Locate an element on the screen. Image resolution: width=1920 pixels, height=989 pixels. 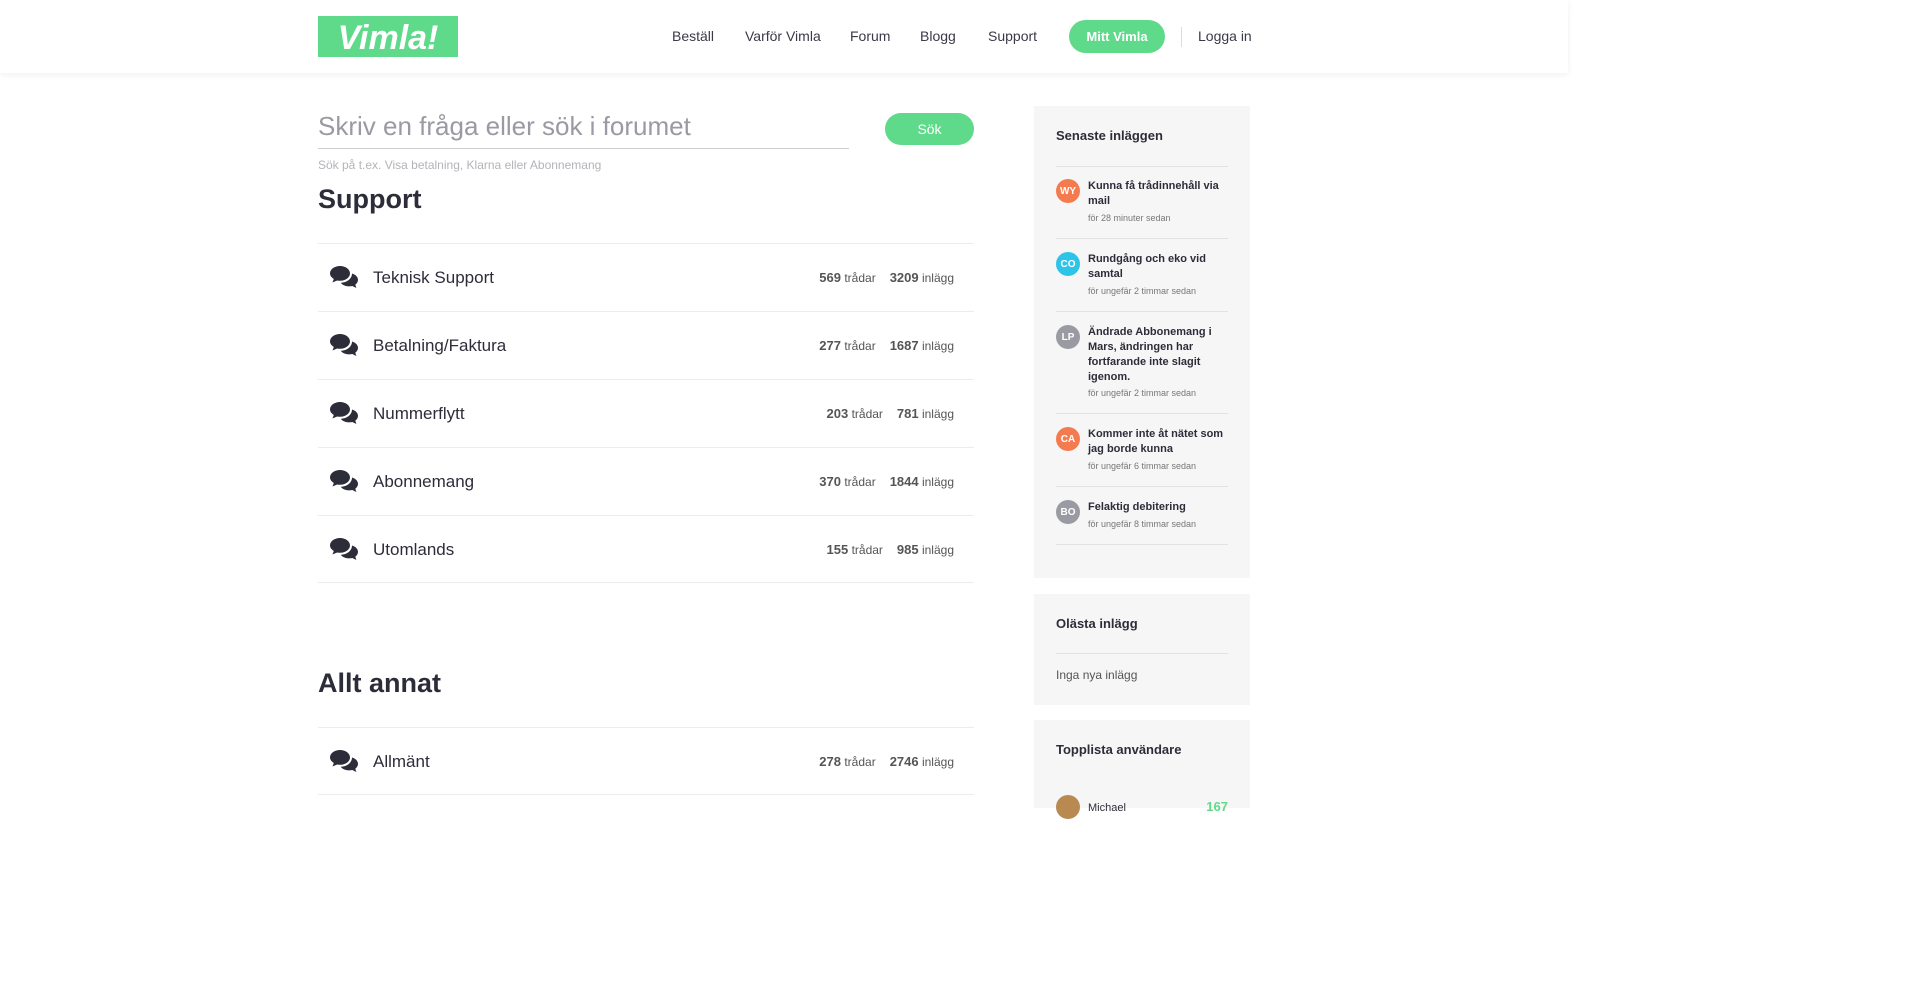
forum-name: Abonnemang is located at coordinates (423, 482).